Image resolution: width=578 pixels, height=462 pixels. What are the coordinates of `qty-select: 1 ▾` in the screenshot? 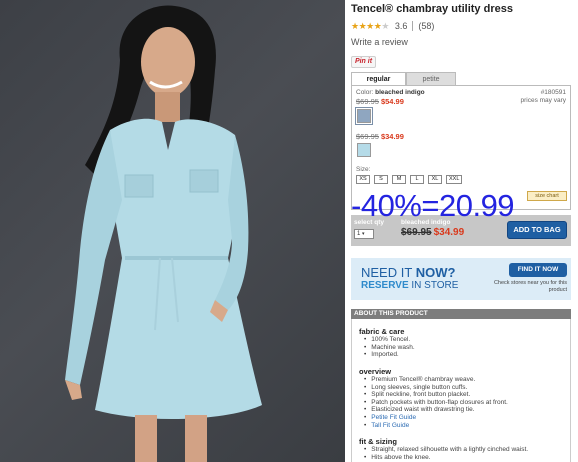 It's located at (364, 234).